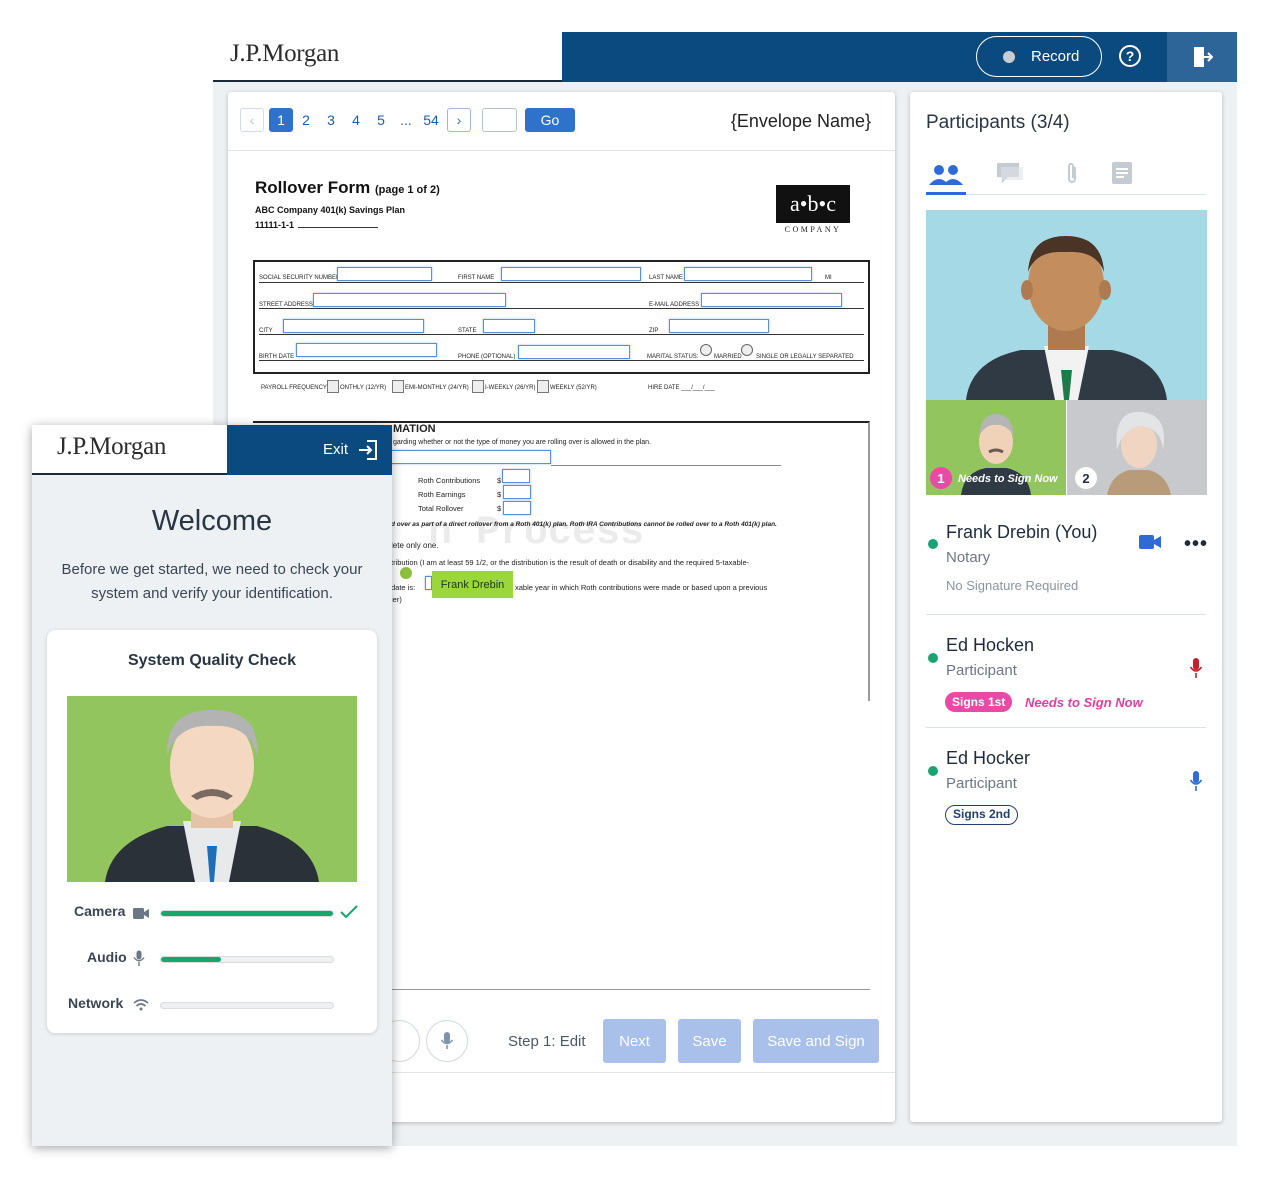 This screenshot has width=1269, height=1178. What do you see at coordinates (313, 187) in the screenshot?
I see `form-title-text: Rollover Form` at bounding box center [313, 187].